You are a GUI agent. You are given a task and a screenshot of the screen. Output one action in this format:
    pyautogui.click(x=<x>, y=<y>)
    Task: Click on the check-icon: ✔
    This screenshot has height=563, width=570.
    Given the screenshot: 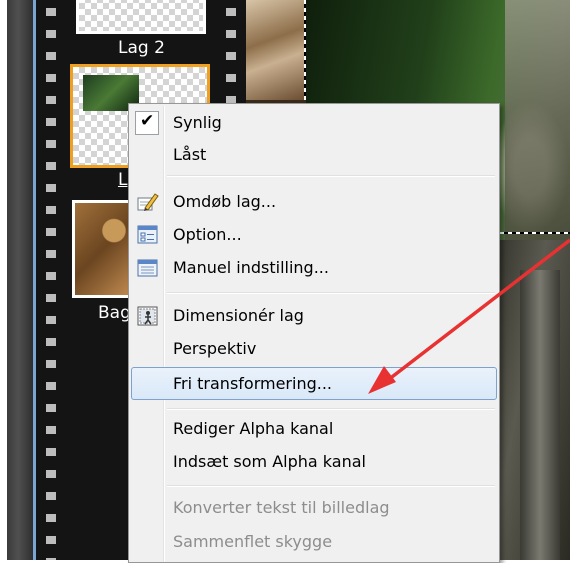 What is the action you would take?
    pyautogui.click(x=147, y=123)
    